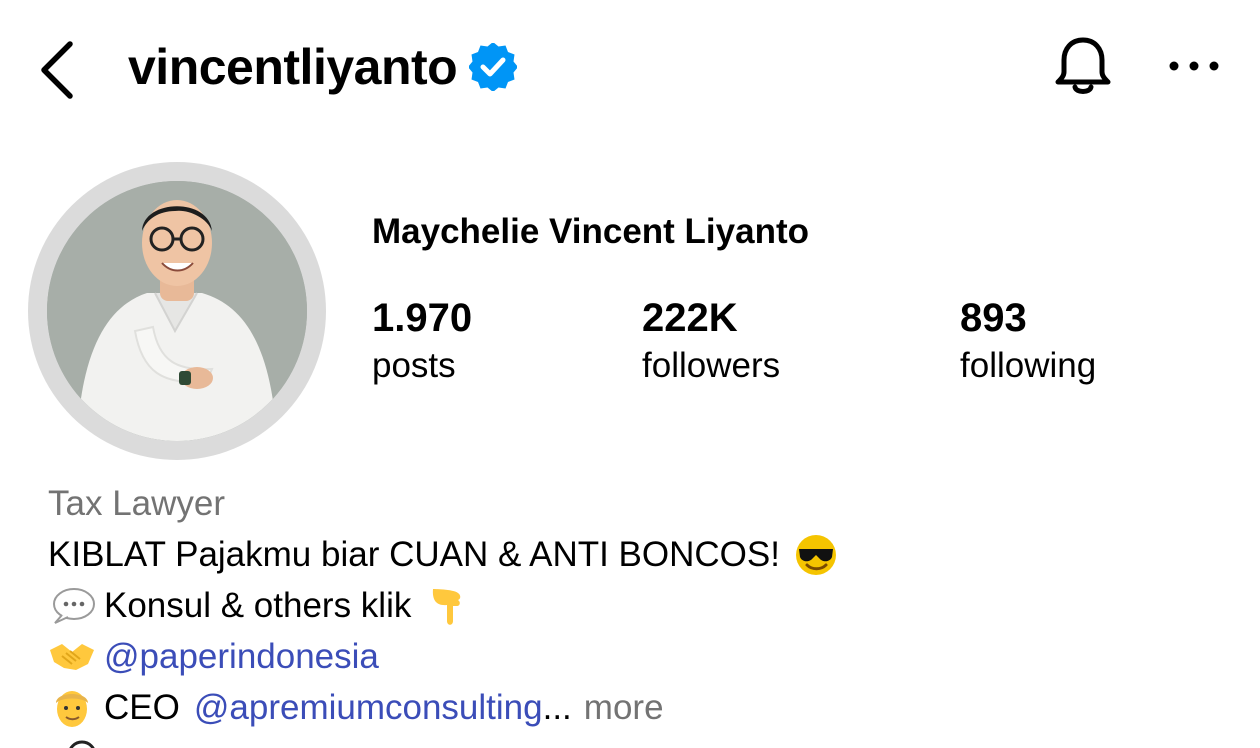  I want to click on notifications-button, so click(1083, 67).